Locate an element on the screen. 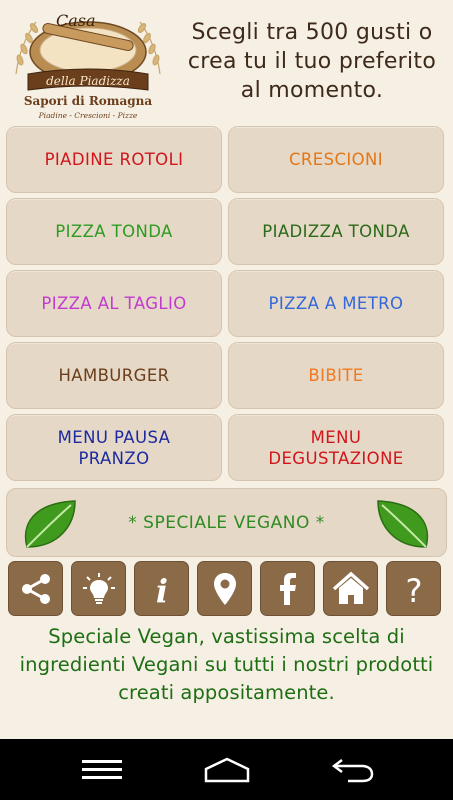 Image resolution: width=453 pixels, height=800 pixels. home-outline-icon is located at coordinates (227, 770).